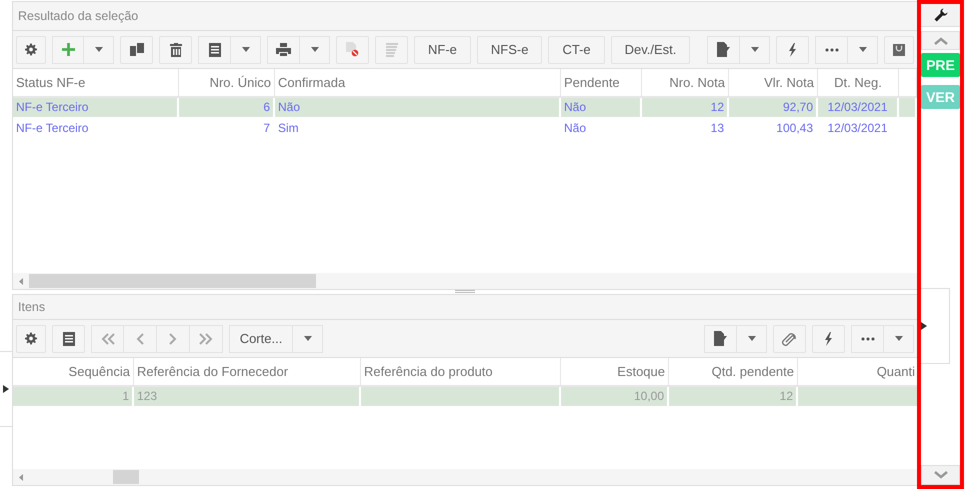  Describe the element at coordinates (95, 107) in the screenshot. I see `table-cell: NF-e Terceiro` at that location.